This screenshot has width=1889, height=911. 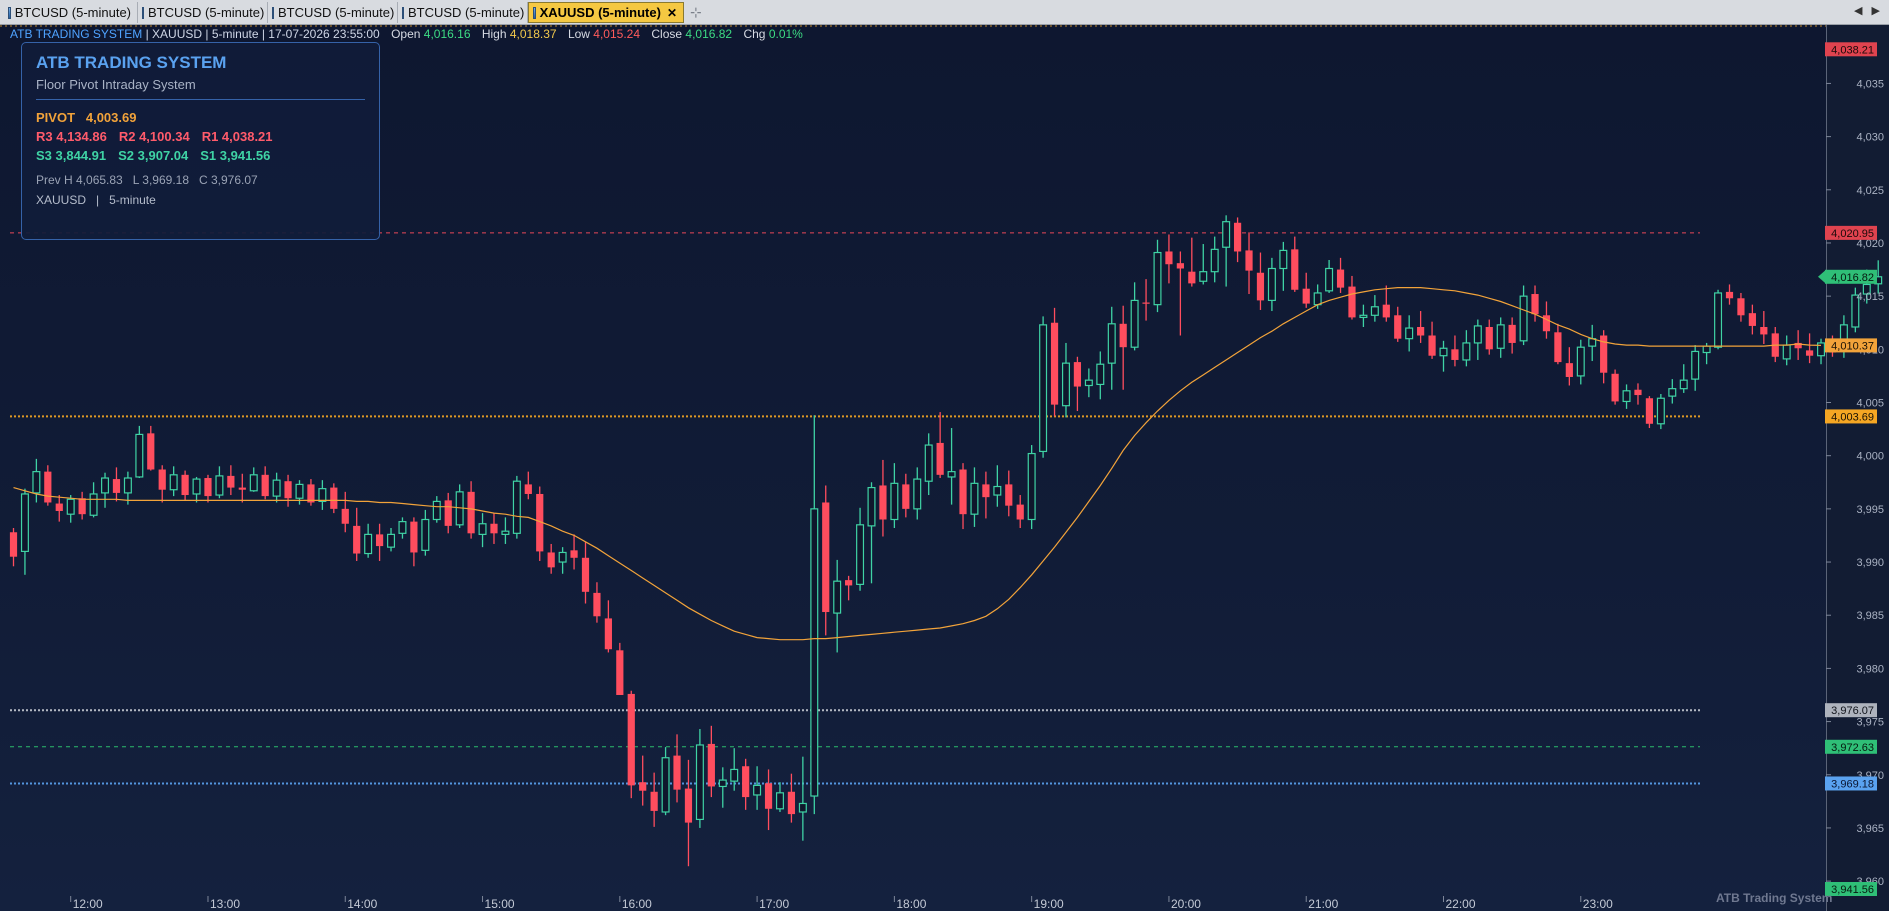 What do you see at coordinates (533, 34) in the screenshot?
I see `high-value: 4,018.37` at bounding box center [533, 34].